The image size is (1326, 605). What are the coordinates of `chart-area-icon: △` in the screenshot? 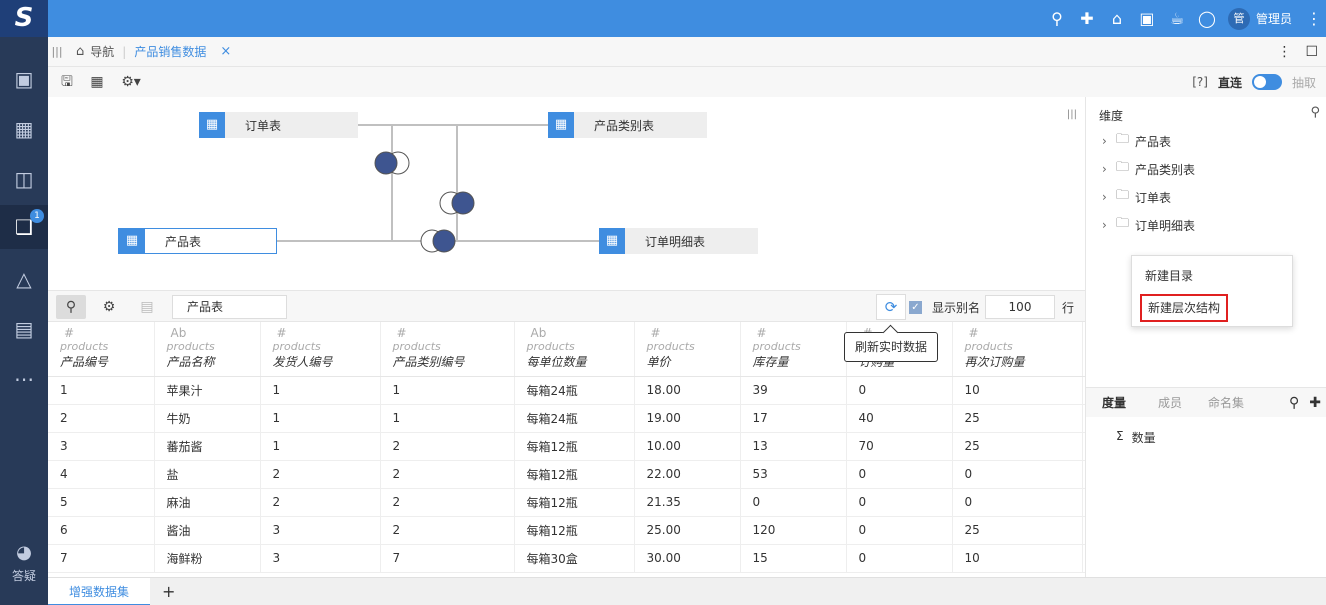 It's located at (24, 279).